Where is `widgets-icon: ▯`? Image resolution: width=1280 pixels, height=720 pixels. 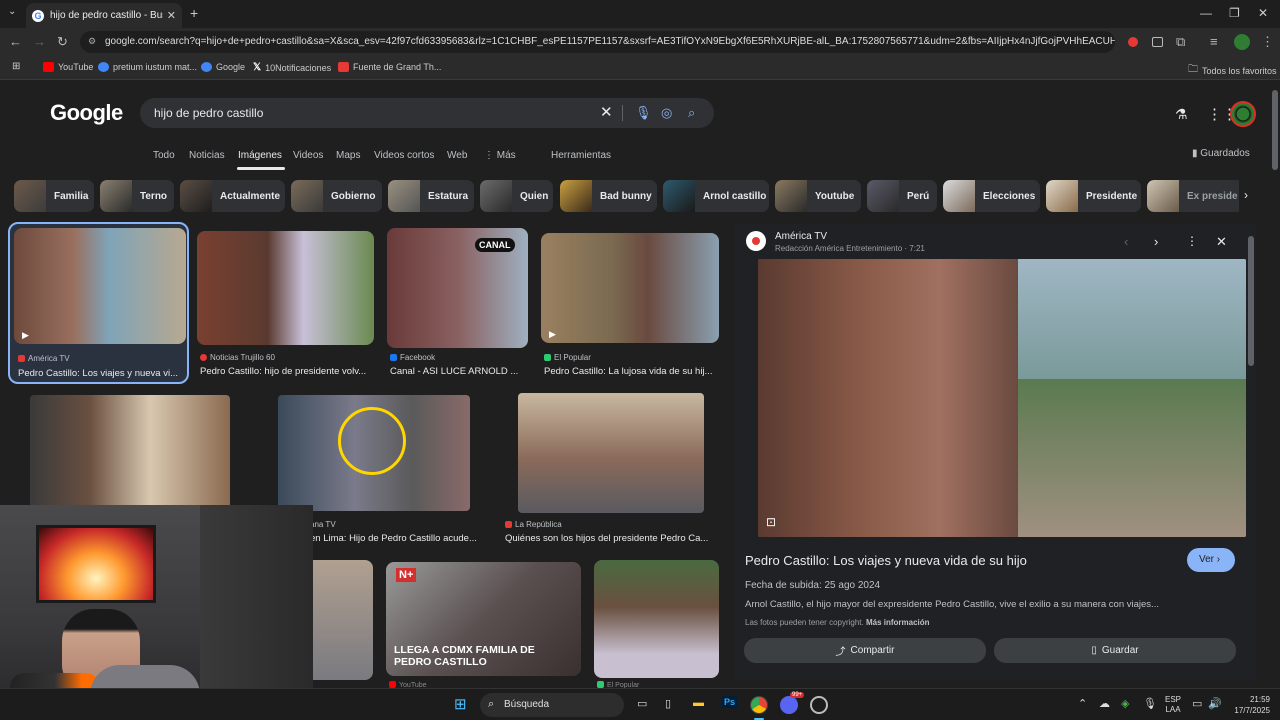 widgets-icon: ▯ is located at coordinates (668, 703).